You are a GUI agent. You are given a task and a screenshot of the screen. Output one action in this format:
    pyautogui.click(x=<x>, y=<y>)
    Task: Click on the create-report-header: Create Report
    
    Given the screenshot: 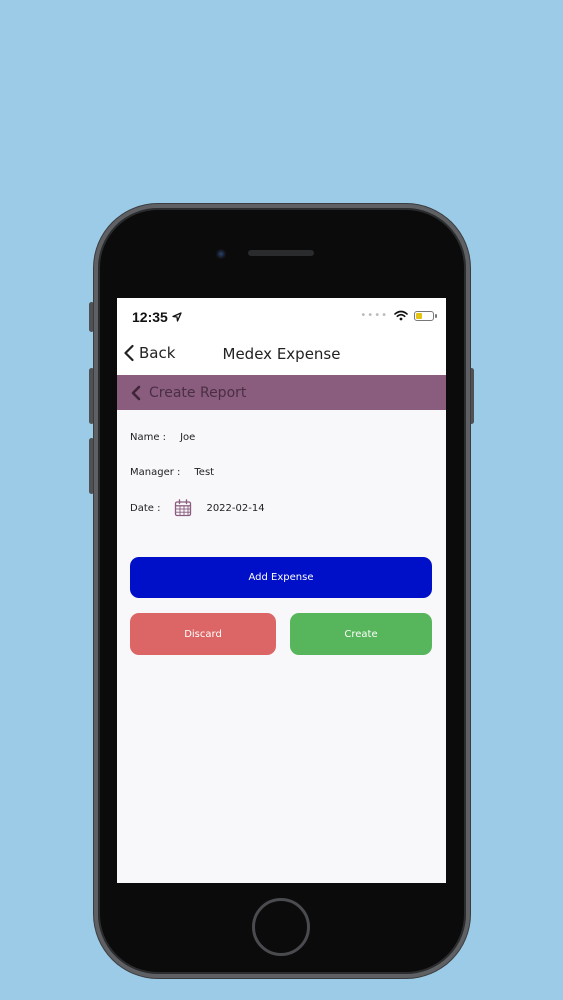 What is the action you would take?
    pyautogui.click(x=281, y=392)
    